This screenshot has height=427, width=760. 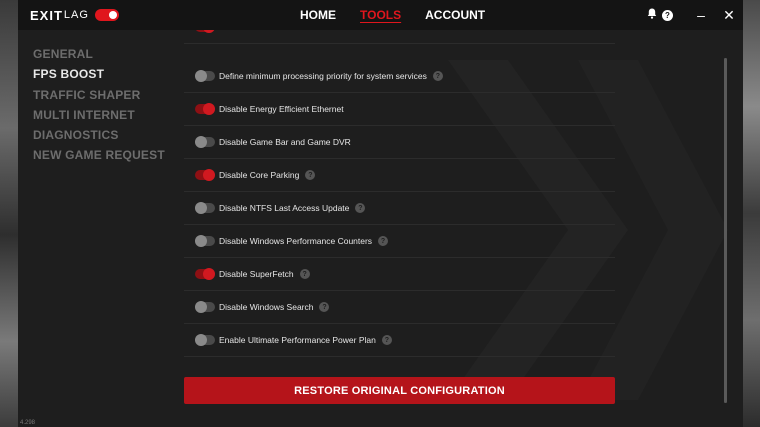 I want to click on sidebar-item-multi-internet: MULTI INTERNET, so click(x=103, y=115).